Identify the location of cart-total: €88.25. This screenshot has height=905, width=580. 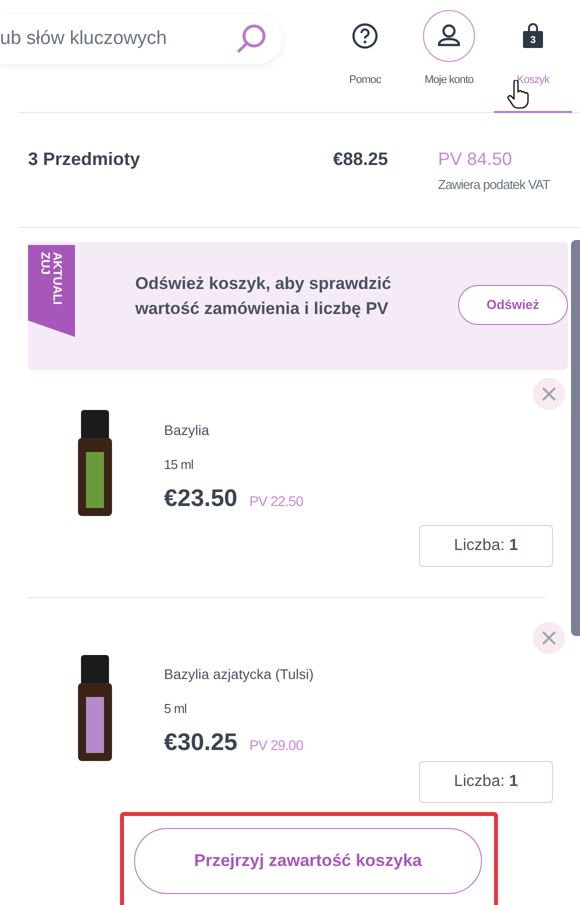
(361, 159).